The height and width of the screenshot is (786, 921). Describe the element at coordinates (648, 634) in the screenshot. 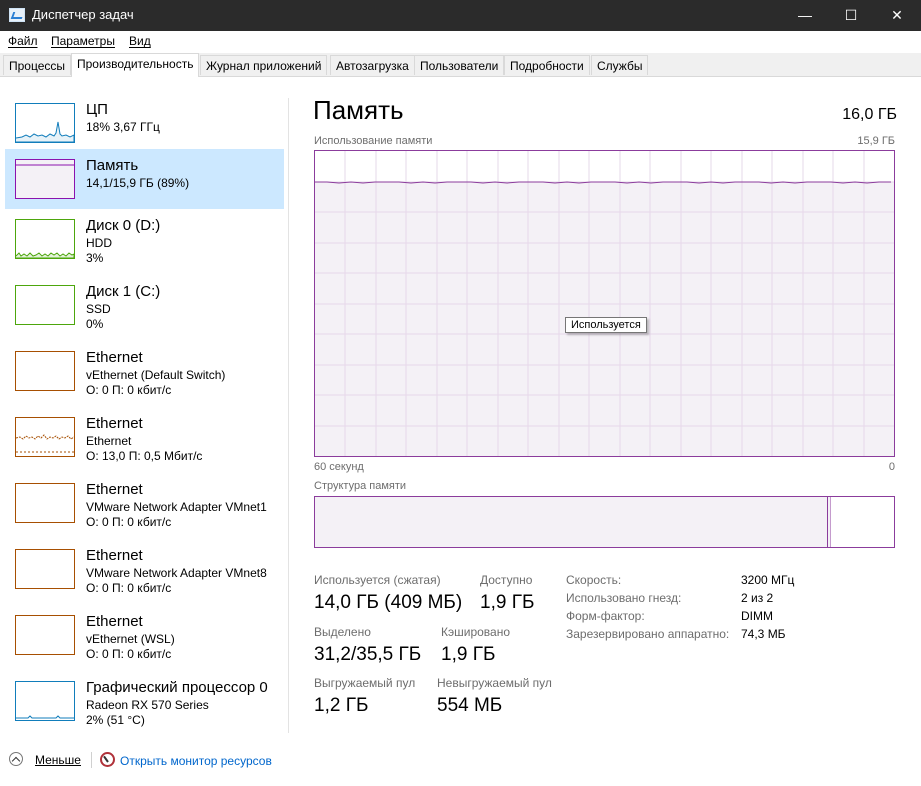

I see `hardware-reserved-label: Зарезервировано аппаратно:` at that location.